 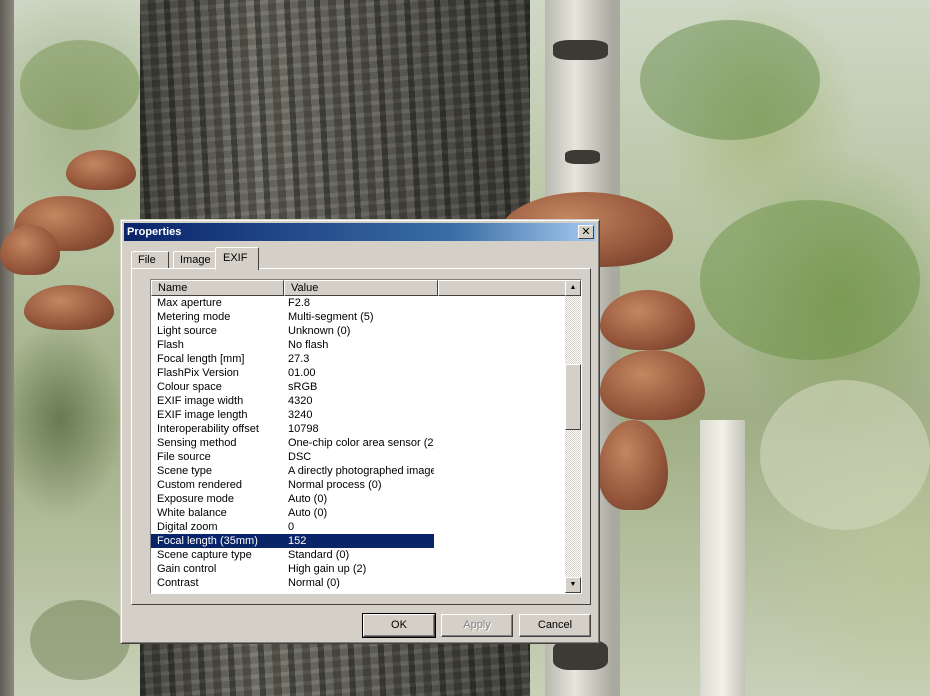 What do you see at coordinates (359, 527) in the screenshot?
I see `table-row: Digital zoom 0` at bounding box center [359, 527].